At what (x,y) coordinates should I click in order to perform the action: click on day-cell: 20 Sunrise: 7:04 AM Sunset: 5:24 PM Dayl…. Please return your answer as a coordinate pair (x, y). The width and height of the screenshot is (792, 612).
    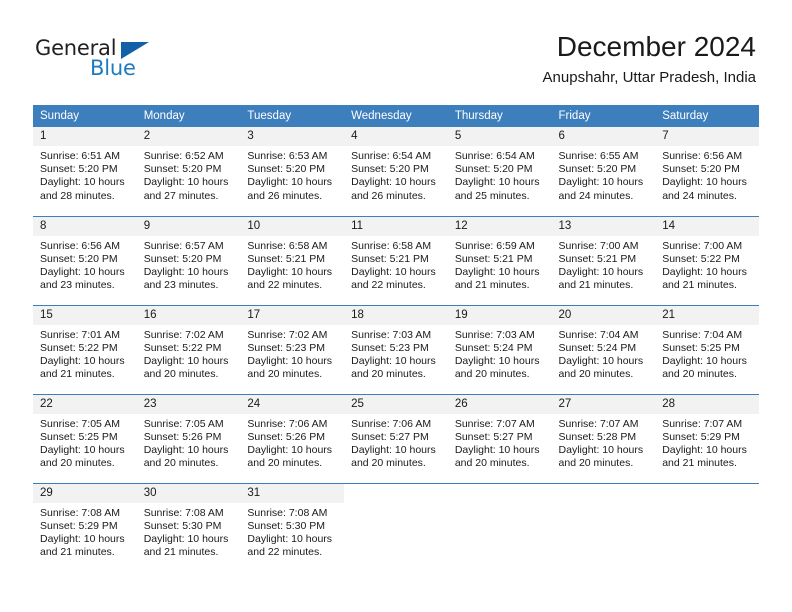
    Looking at the image, I should click on (603, 349).